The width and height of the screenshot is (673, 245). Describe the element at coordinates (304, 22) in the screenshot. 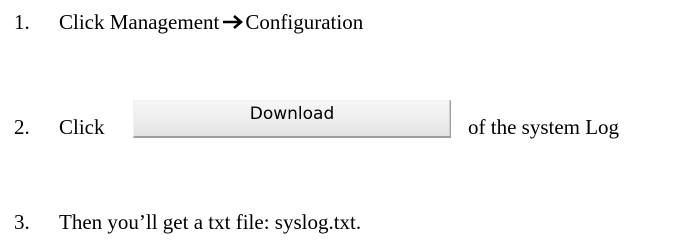

I see `step-1-suffix: Configuration` at that location.